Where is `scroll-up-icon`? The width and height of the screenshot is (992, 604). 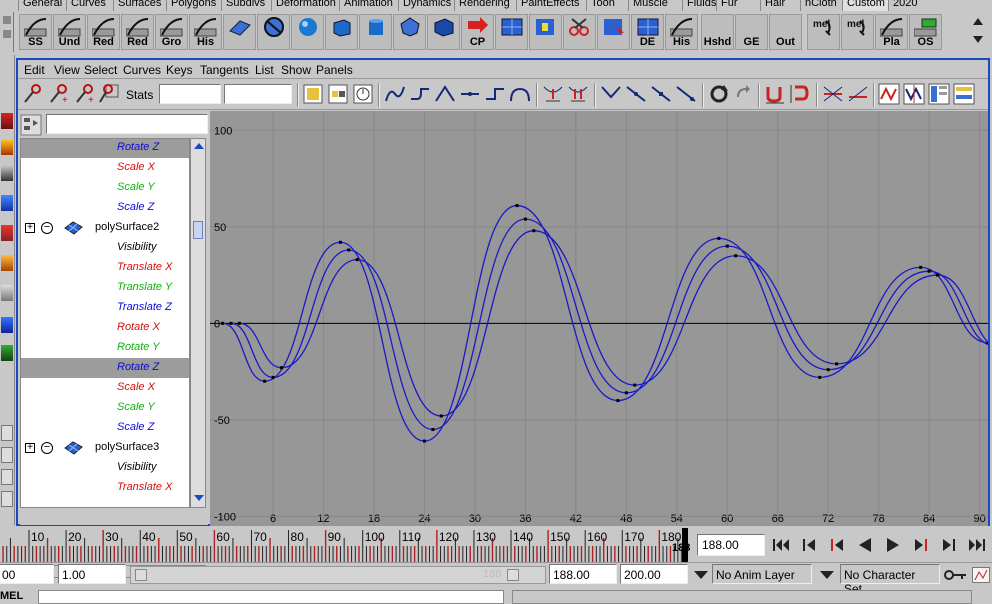 scroll-up-icon is located at coordinates (199, 146).